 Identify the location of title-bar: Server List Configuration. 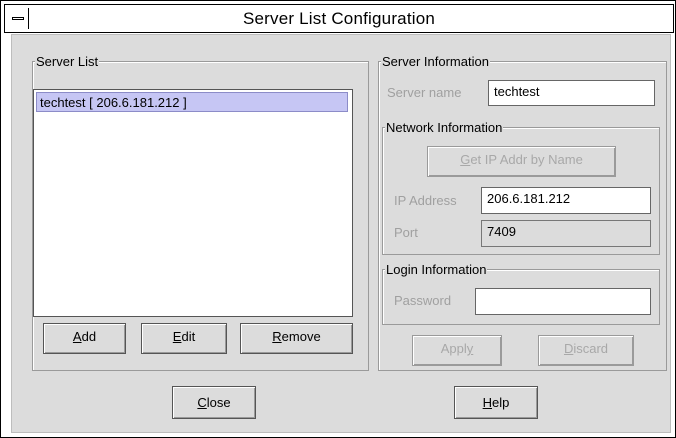
(339, 18).